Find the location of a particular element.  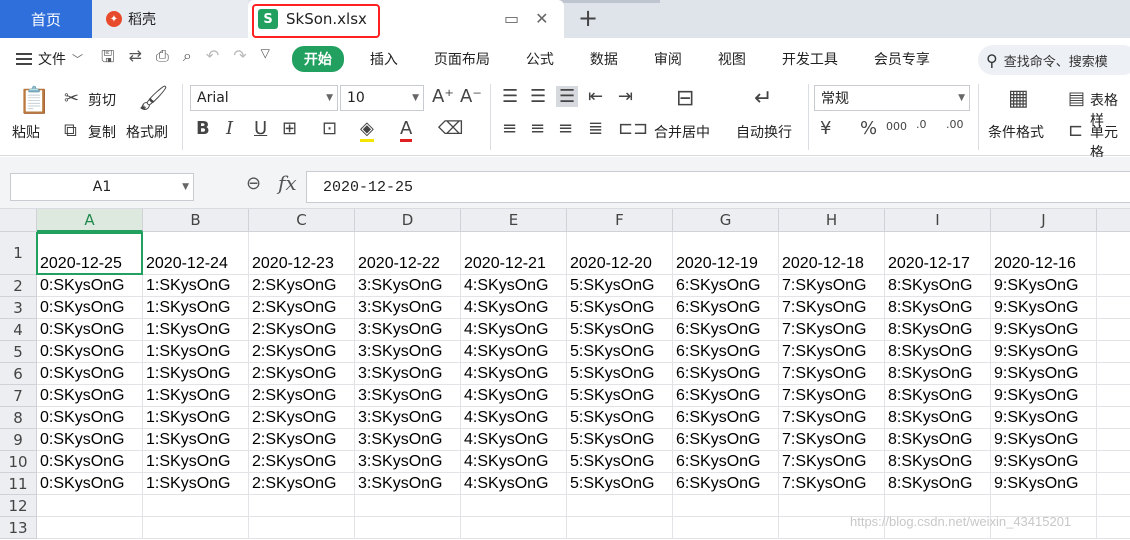

menu-tab-insert: 插入 is located at coordinates (384, 59).